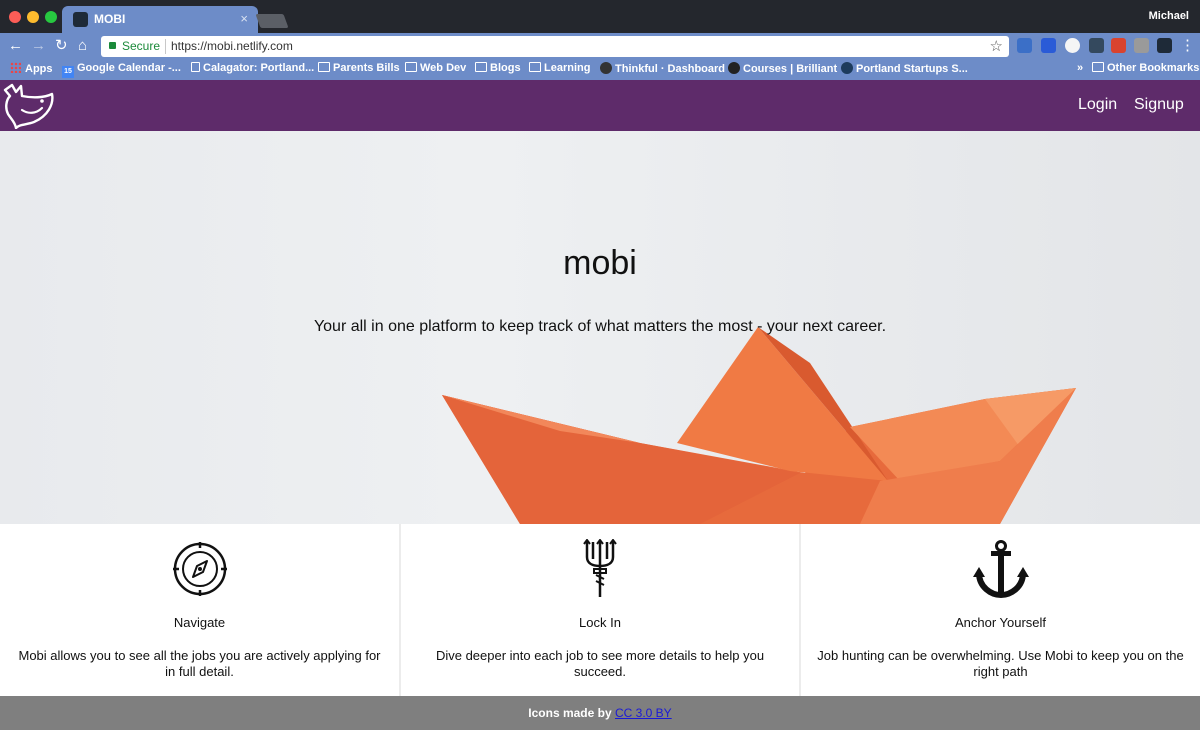  Describe the element at coordinates (15, 46) in the screenshot. I see `back-arrow-icon: ←` at that location.